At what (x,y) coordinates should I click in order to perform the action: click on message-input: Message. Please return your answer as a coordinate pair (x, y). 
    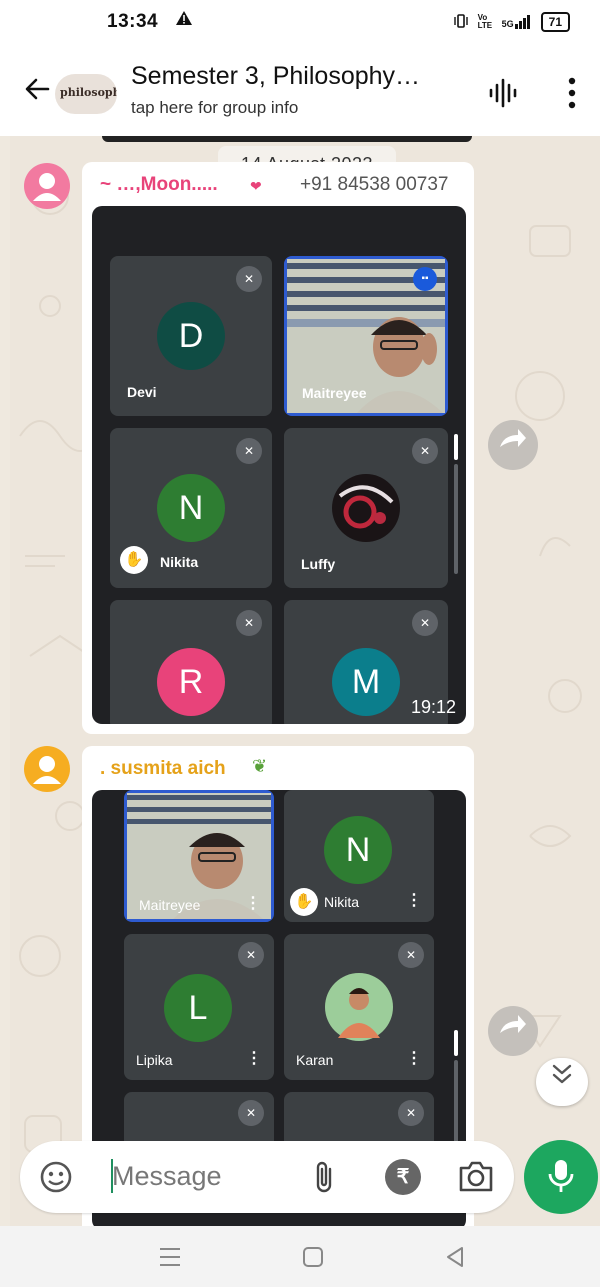
    Looking at the image, I should click on (167, 1176).